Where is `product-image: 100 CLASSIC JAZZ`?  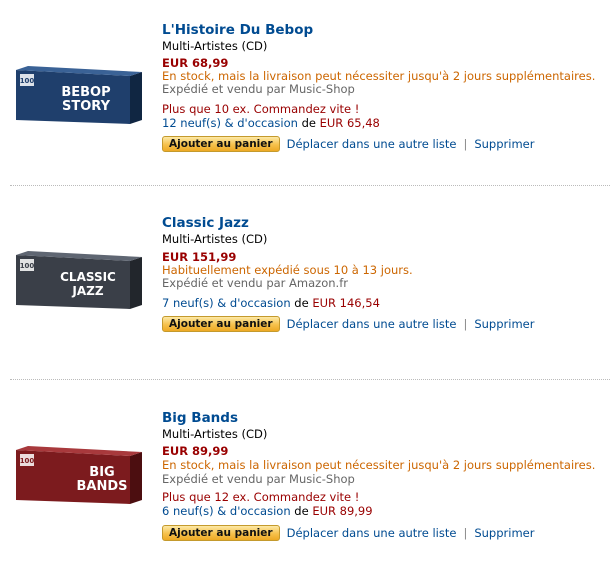
product-image: 100 CLASSIC JAZZ is located at coordinates (78, 281).